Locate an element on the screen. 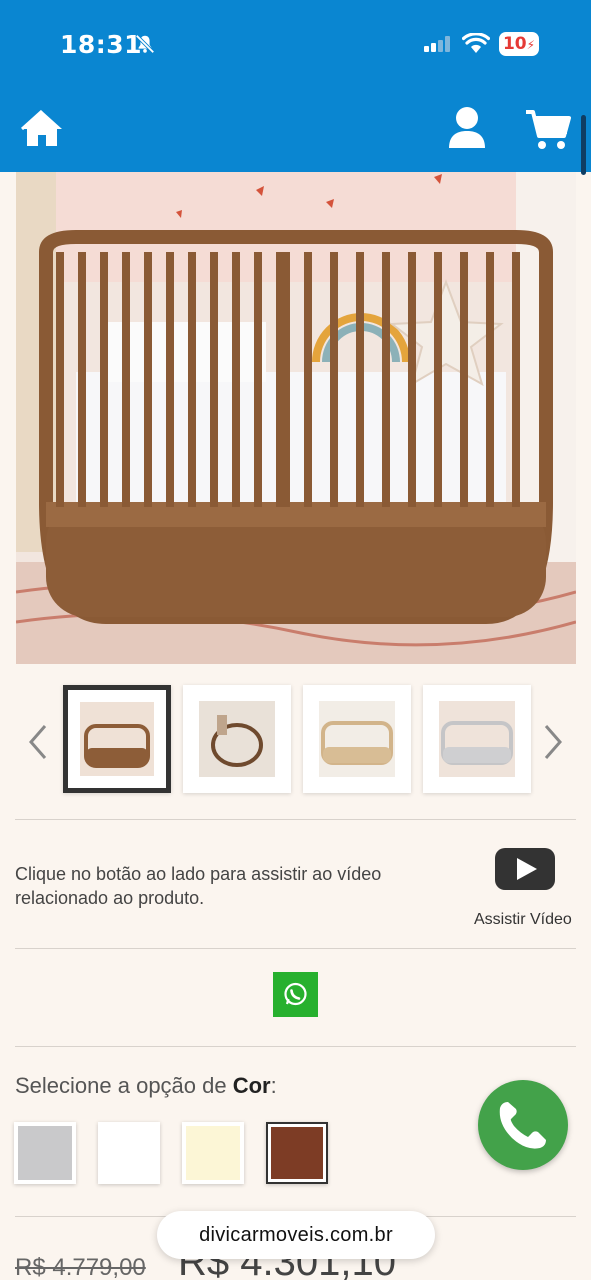 Image resolution: width=591 pixels, height=1280 pixels. play-icon is located at coordinates (527, 869).